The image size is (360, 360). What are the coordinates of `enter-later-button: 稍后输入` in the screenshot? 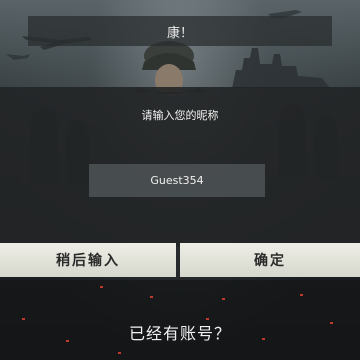 It's located at (88, 260).